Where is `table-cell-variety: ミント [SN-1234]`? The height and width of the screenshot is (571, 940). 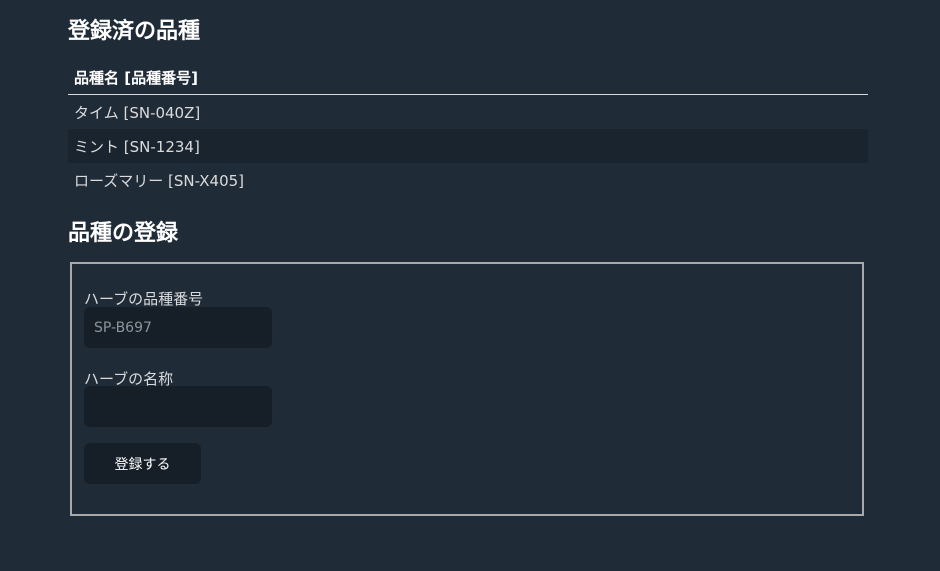 table-cell-variety: ミント [SN-1234] is located at coordinates (468, 146).